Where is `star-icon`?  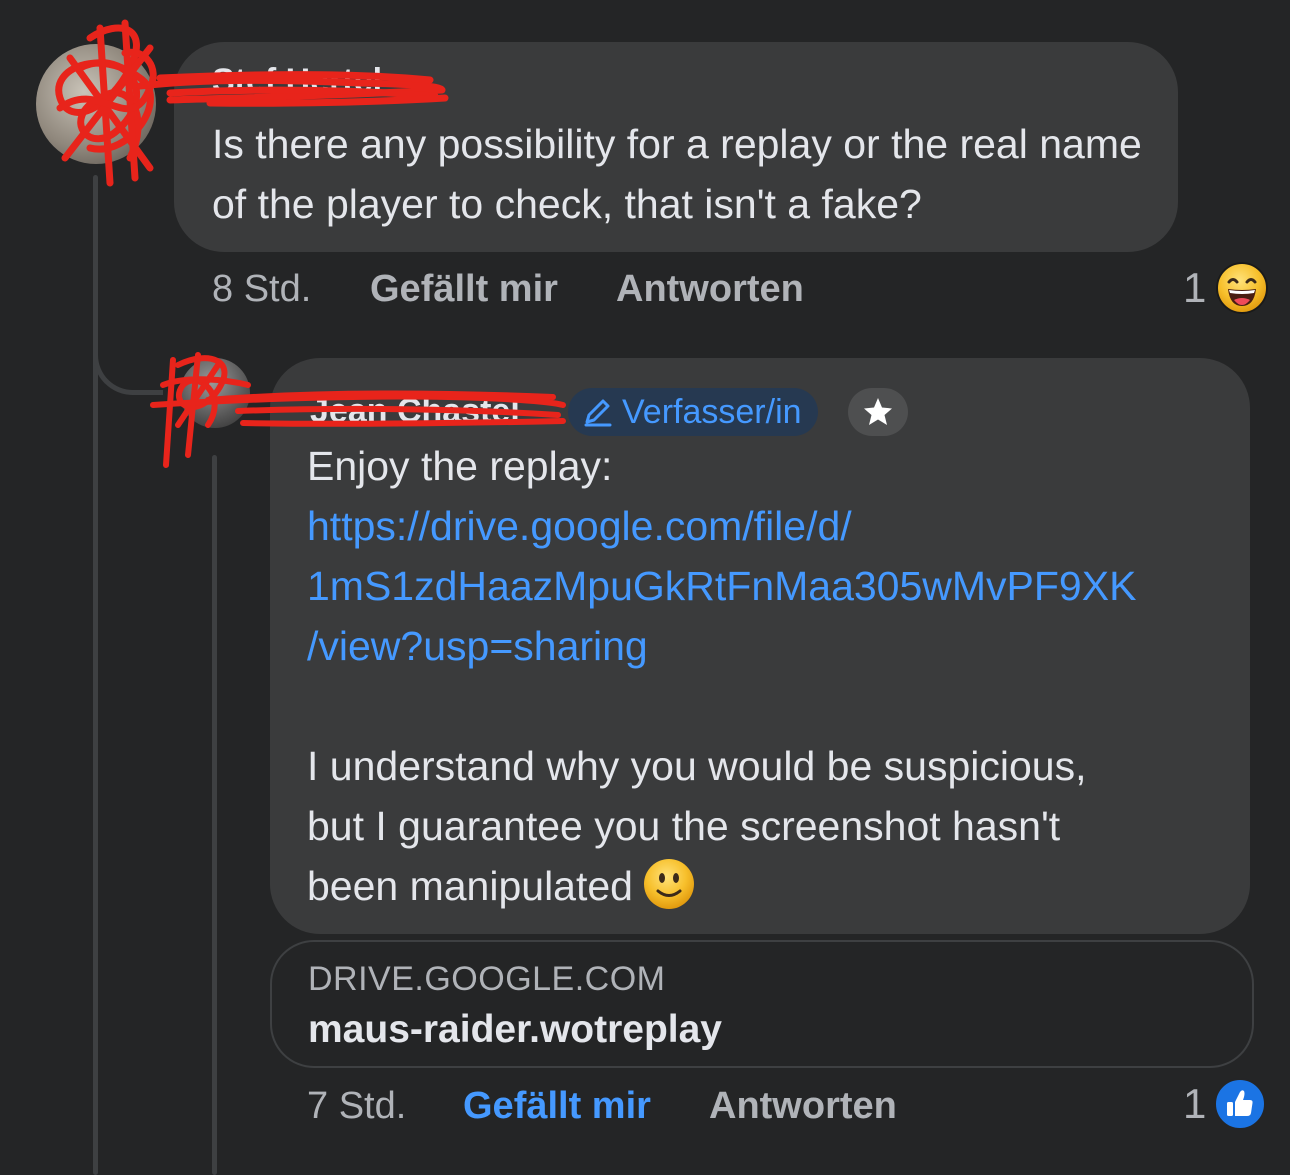 star-icon is located at coordinates (878, 411).